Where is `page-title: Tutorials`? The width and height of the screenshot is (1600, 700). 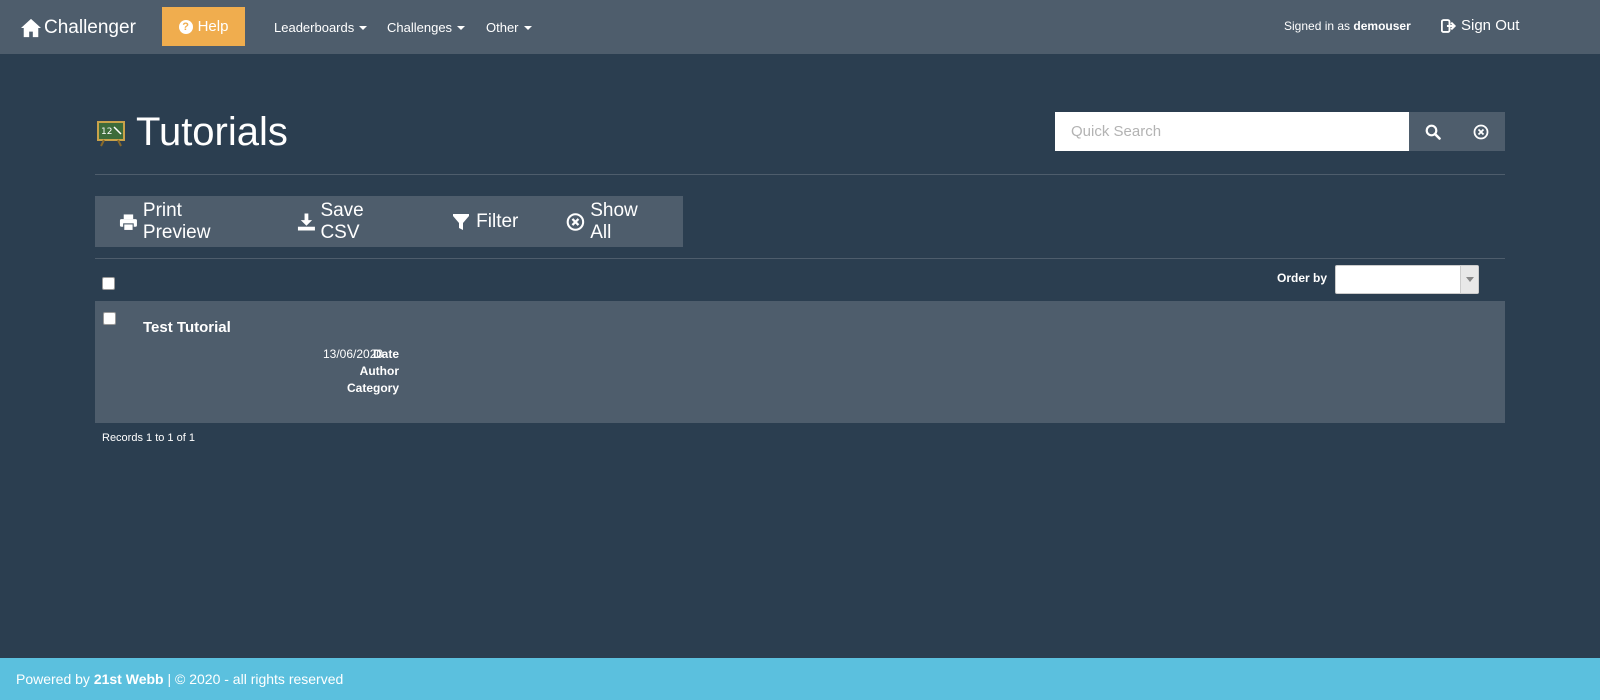 page-title: Tutorials is located at coordinates (212, 132).